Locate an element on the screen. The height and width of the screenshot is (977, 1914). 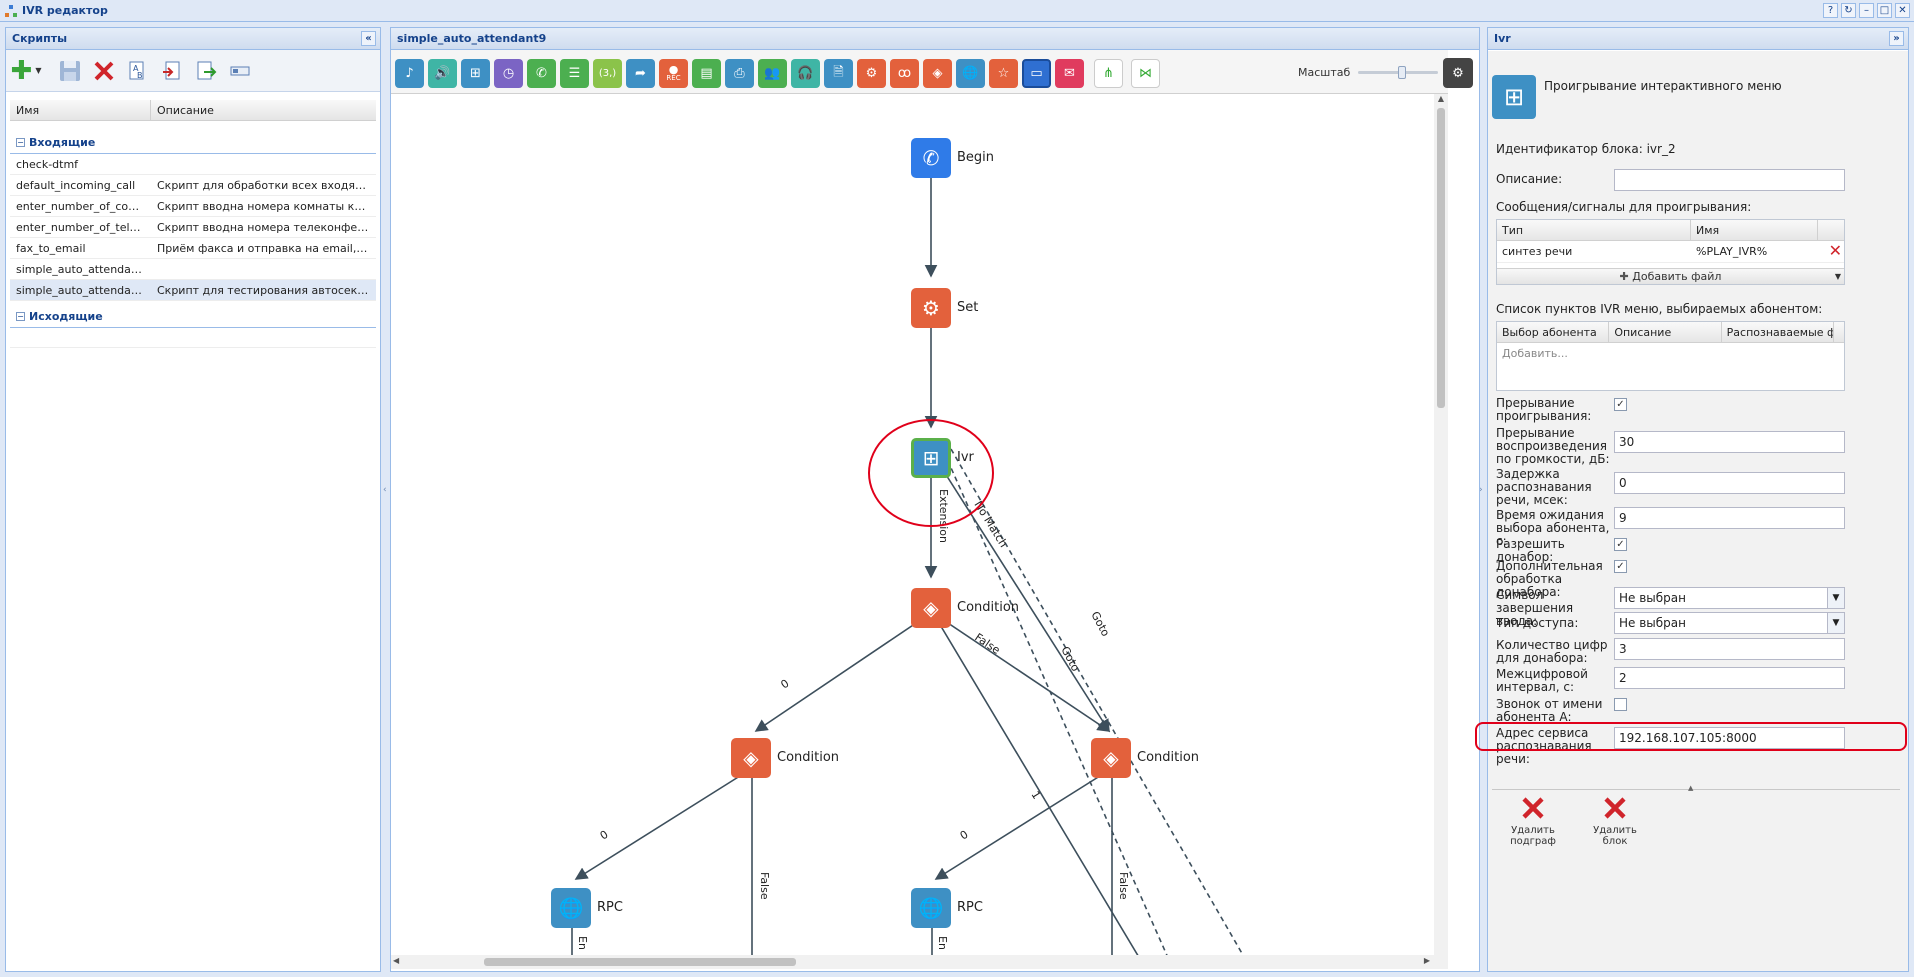
block-music-button: ♪ is located at coordinates (409, 73).